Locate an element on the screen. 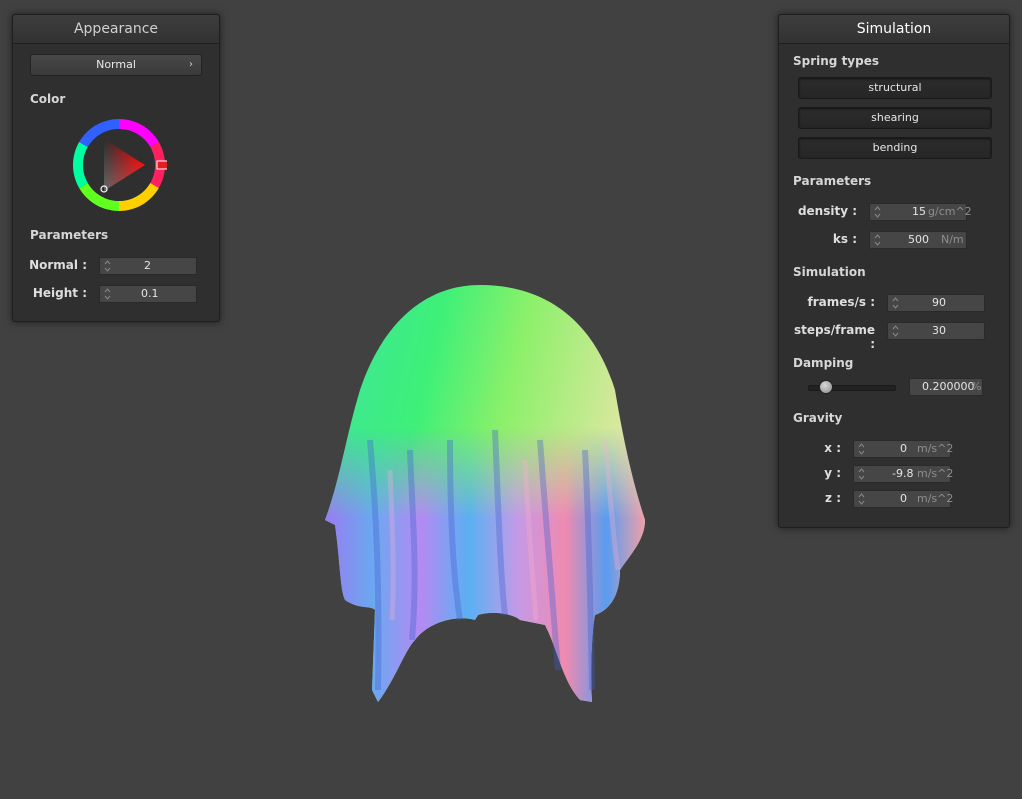 The image size is (1022, 799). shearing-toggle: shearing is located at coordinates (895, 118).